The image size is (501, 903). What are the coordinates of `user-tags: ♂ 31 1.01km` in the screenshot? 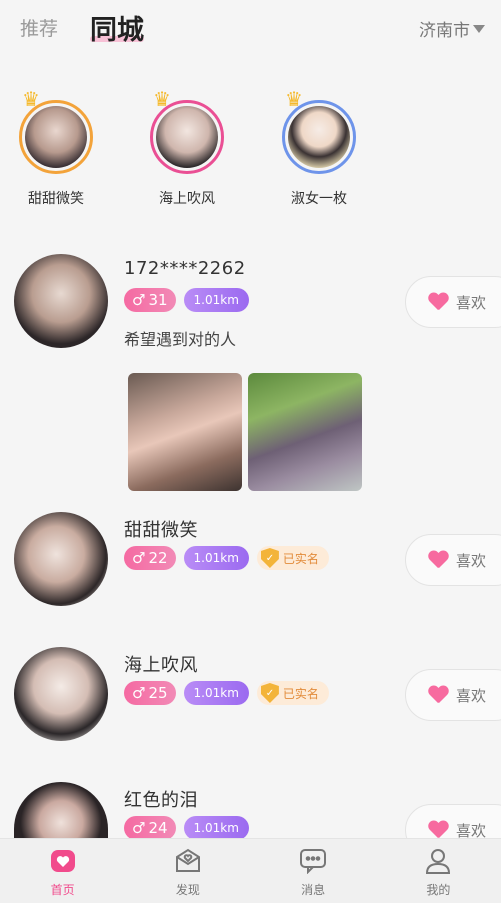 It's located at (186, 300).